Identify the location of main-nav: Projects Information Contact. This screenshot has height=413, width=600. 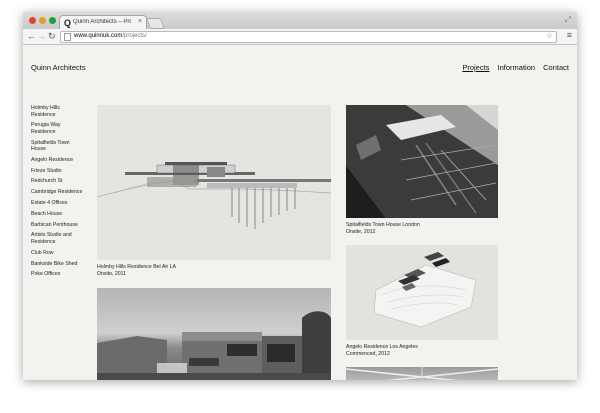
(512, 67).